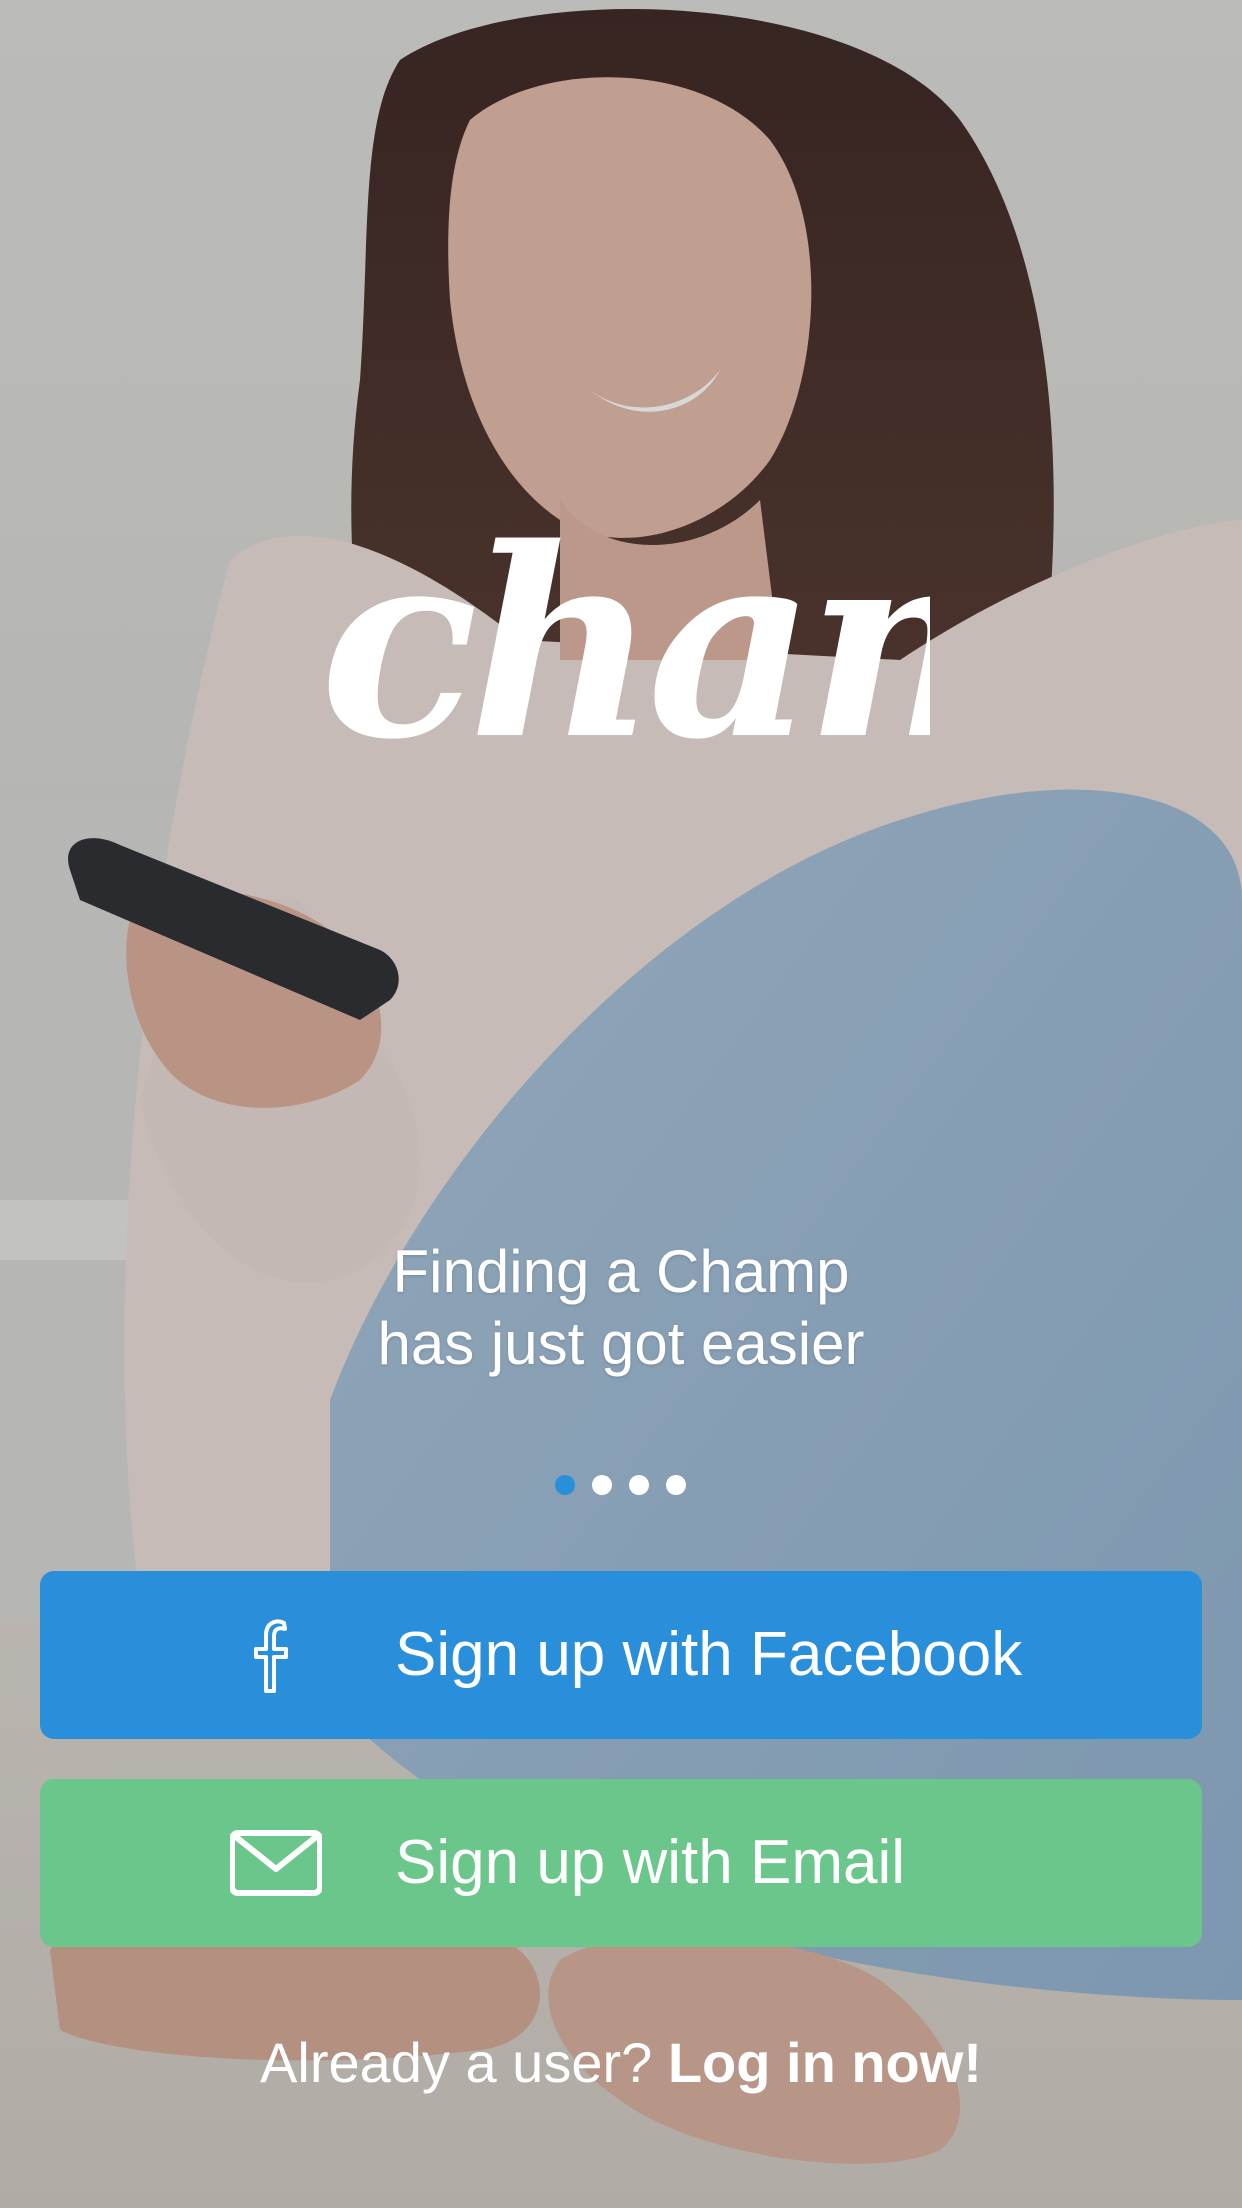 The width and height of the screenshot is (1242, 2208). Describe the element at coordinates (650, 1862) in the screenshot. I see `signup-email-label: Sign up with Email` at that location.